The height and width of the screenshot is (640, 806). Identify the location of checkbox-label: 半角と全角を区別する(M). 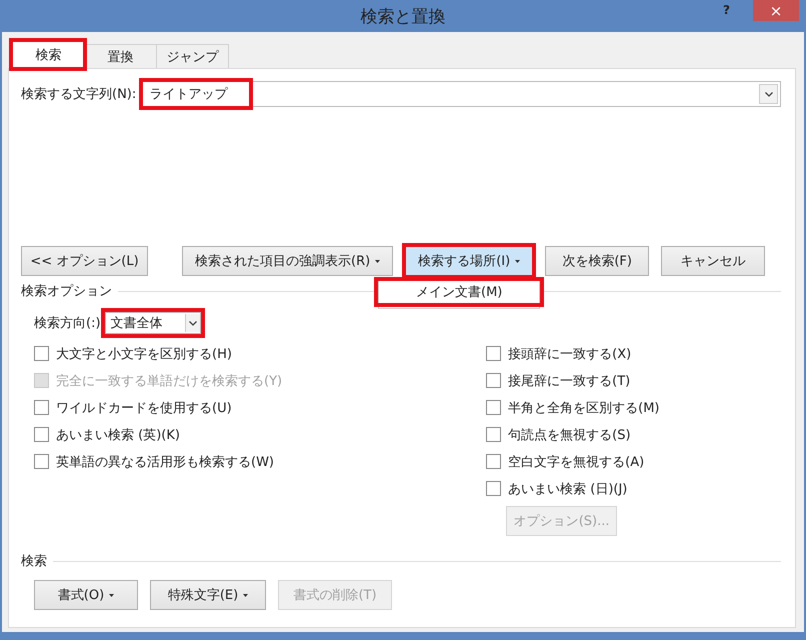
(584, 408).